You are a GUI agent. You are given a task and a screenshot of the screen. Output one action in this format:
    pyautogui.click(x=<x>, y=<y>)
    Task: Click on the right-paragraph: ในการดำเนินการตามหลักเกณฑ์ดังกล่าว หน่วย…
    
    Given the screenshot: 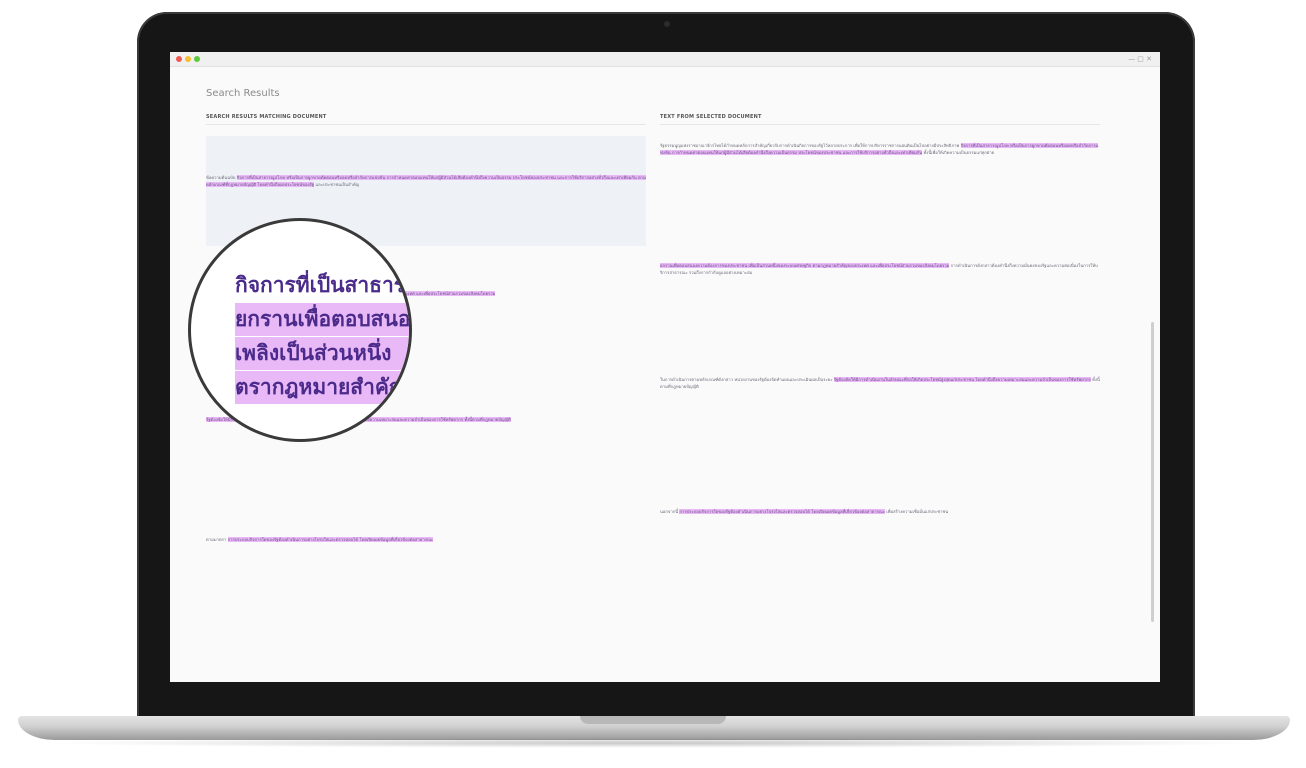 What is the action you would take?
    pyautogui.click(x=880, y=435)
    